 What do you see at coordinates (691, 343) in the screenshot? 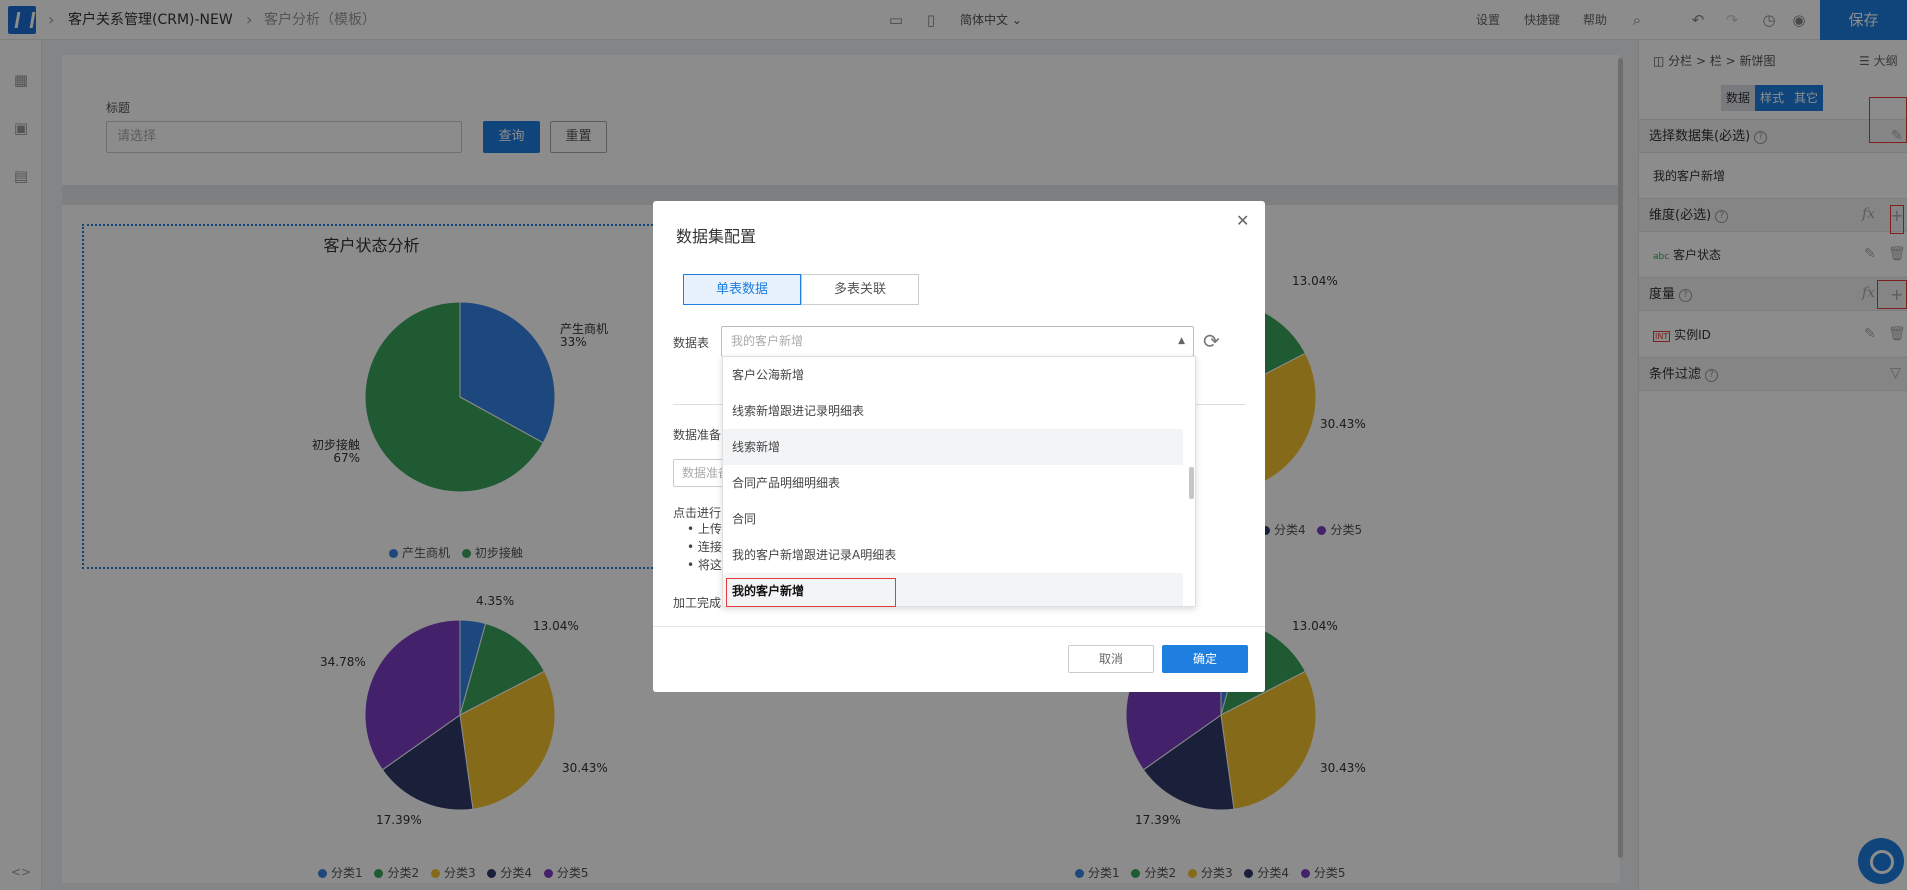
I see `table-label: 数据表` at bounding box center [691, 343].